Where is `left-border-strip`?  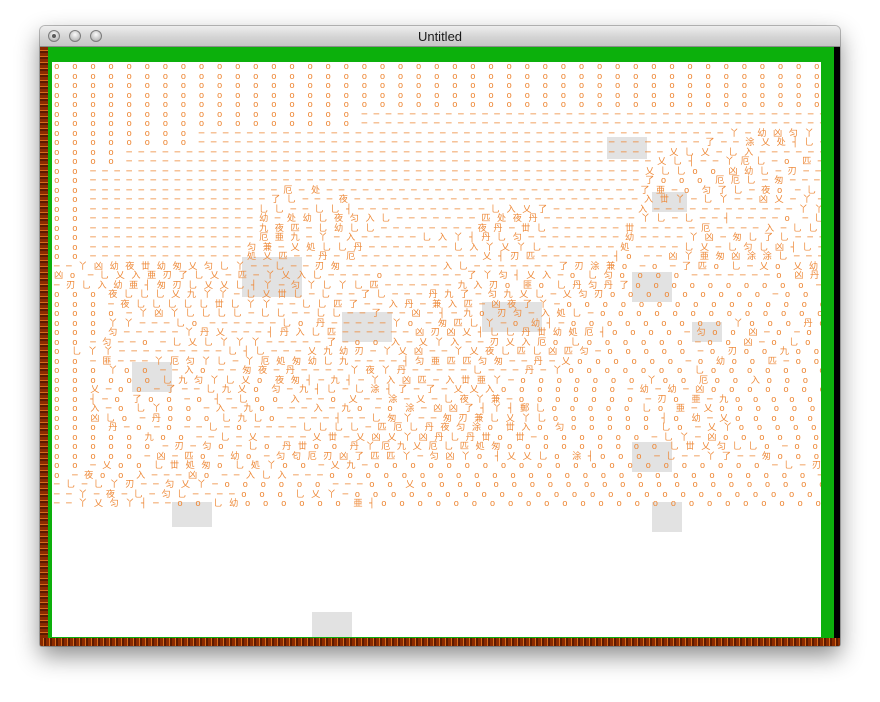 left-border-strip is located at coordinates (44, 346).